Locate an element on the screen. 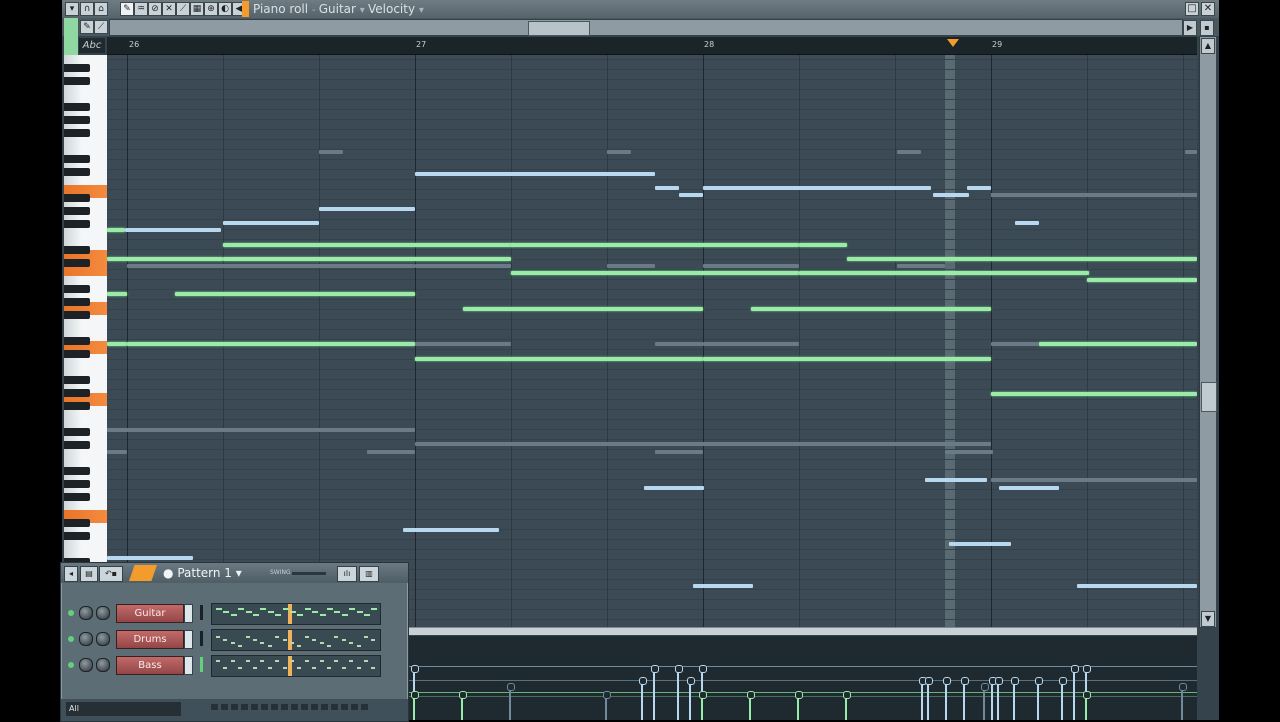 Image resolution: width=1280 pixels, height=722 pixels. channel-button-guitar: Guitar is located at coordinates (150, 613).